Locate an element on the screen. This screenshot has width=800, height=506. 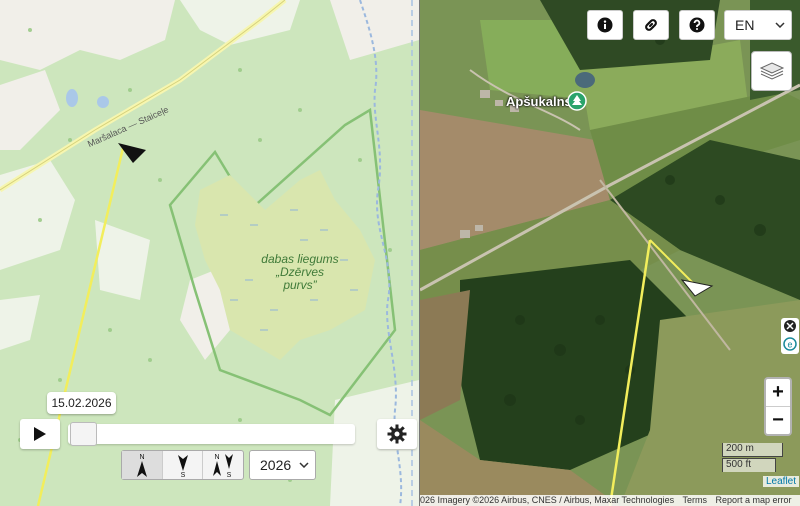
link-icon is located at coordinates (651, 25).